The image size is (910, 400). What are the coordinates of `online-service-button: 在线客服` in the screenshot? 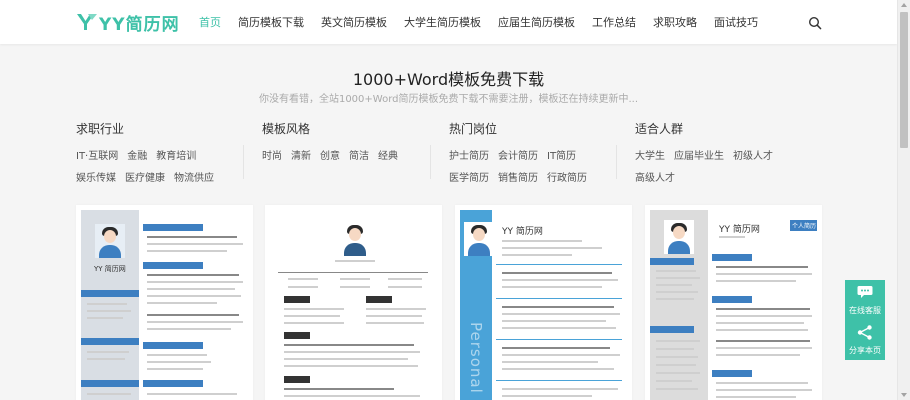 It's located at (865, 300).